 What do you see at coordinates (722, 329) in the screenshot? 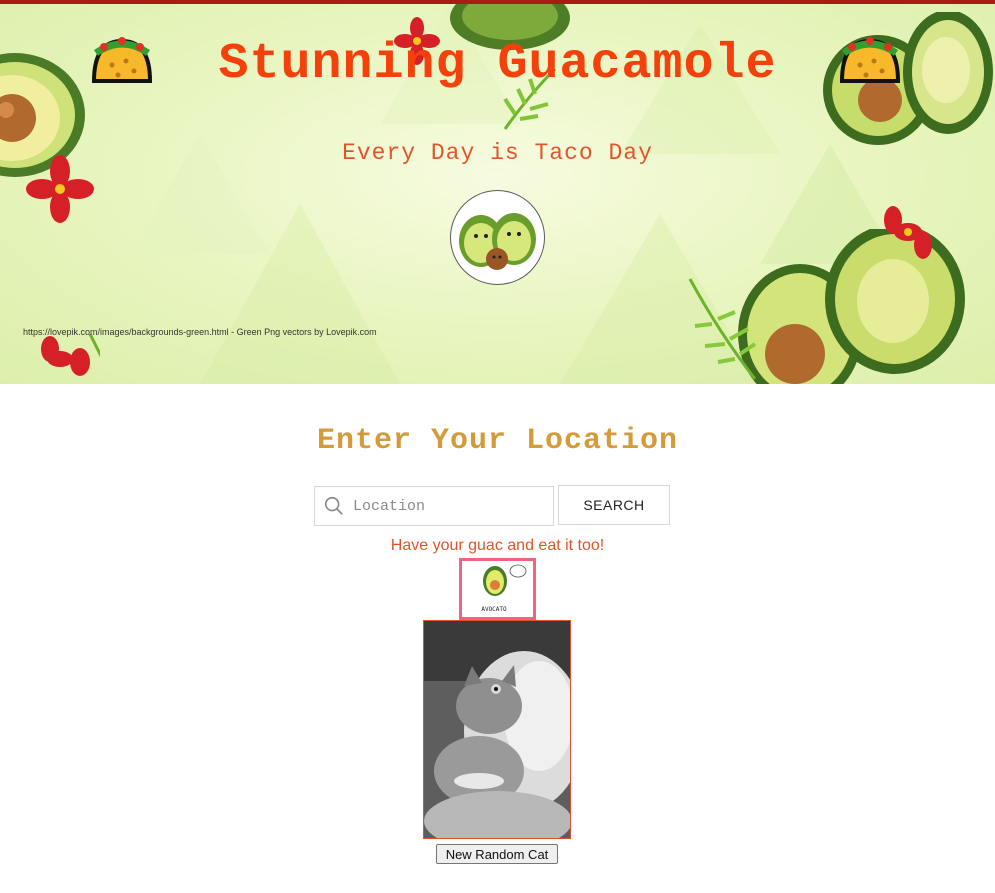
I see `leaf-right-icon` at bounding box center [722, 329].